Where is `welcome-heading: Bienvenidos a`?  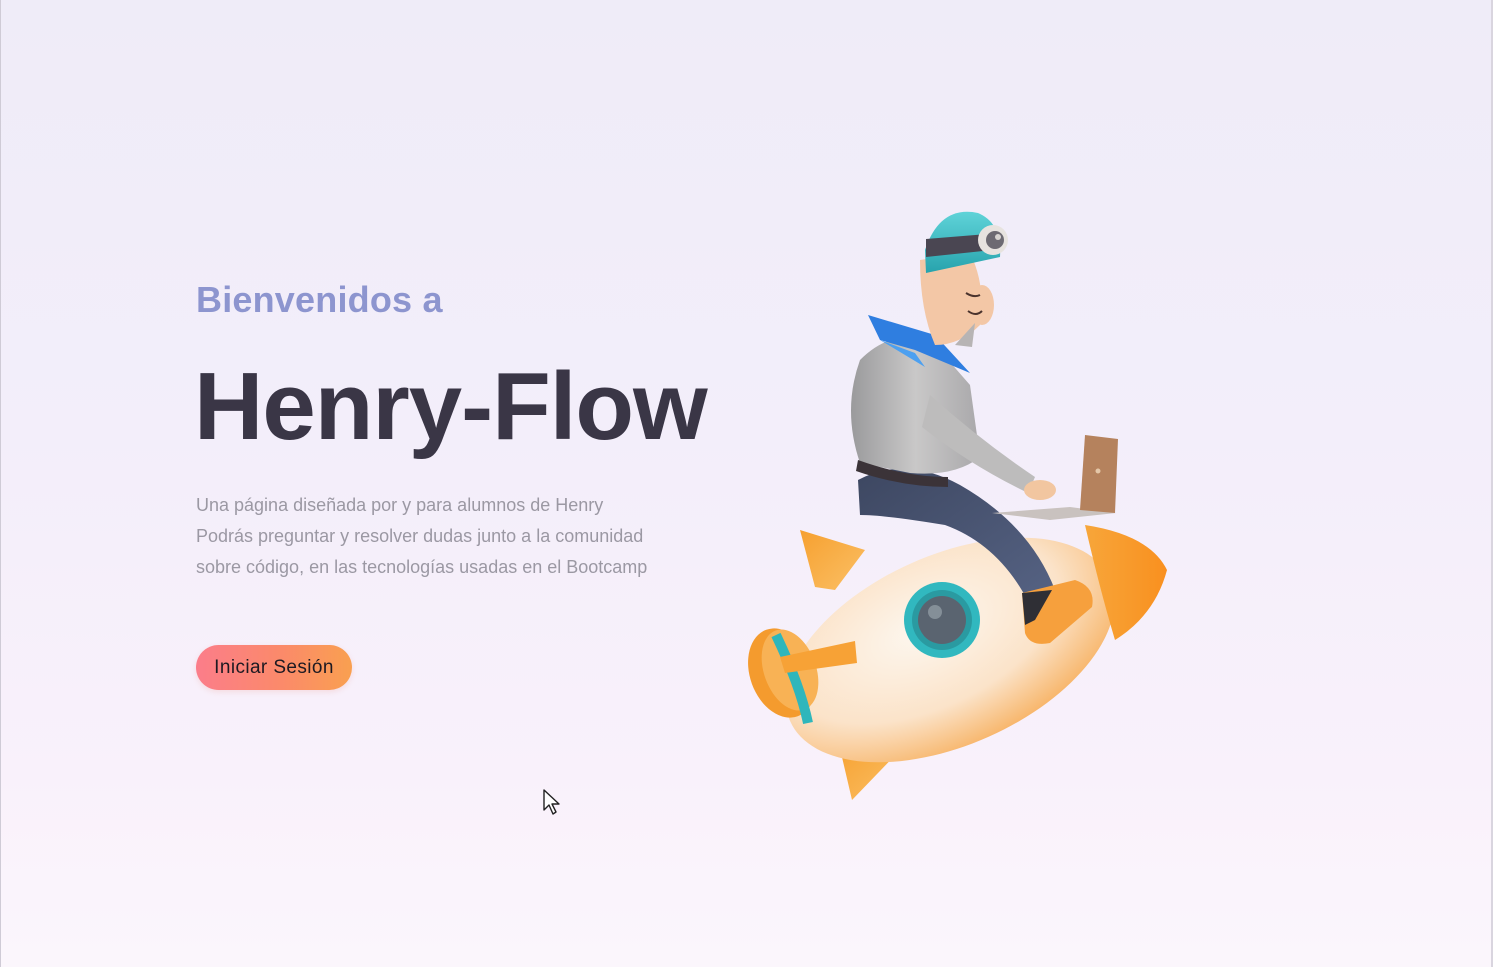
welcome-heading: Bienvenidos a is located at coordinates (319, 299).